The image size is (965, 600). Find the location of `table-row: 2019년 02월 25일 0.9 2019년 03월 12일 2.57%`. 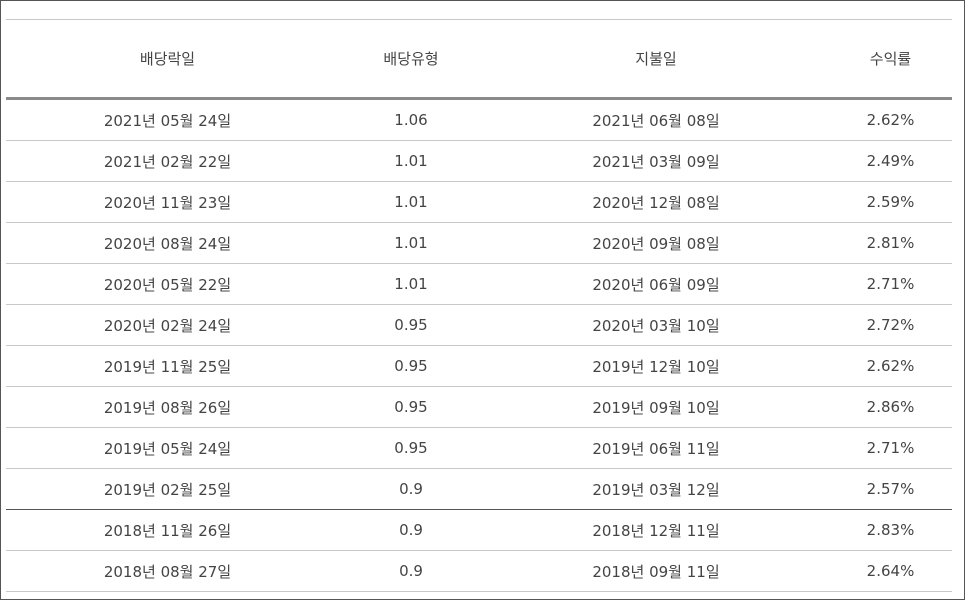

table-row: 2019년 02월 25일 0.9 2019년 03월 12일 2.57% is located at coordinates (479, 489).